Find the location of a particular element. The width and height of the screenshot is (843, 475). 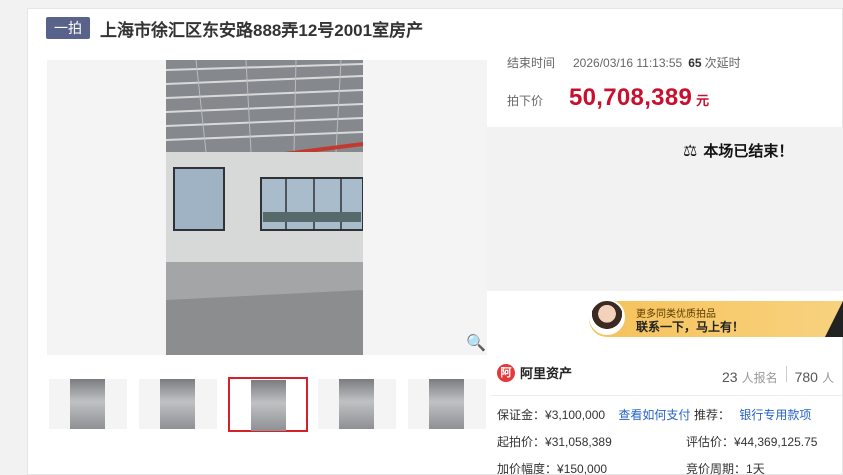

cycle-row: 竞价周期：1天 is located at coordinates (725, 467).